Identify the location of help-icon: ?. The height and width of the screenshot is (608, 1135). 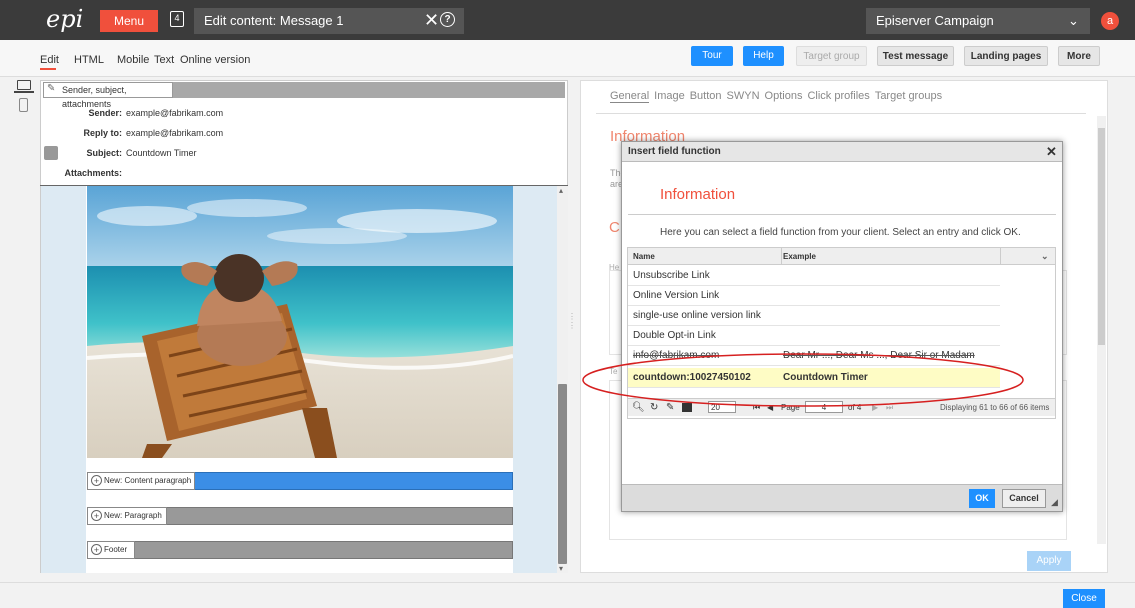
(447, 19).